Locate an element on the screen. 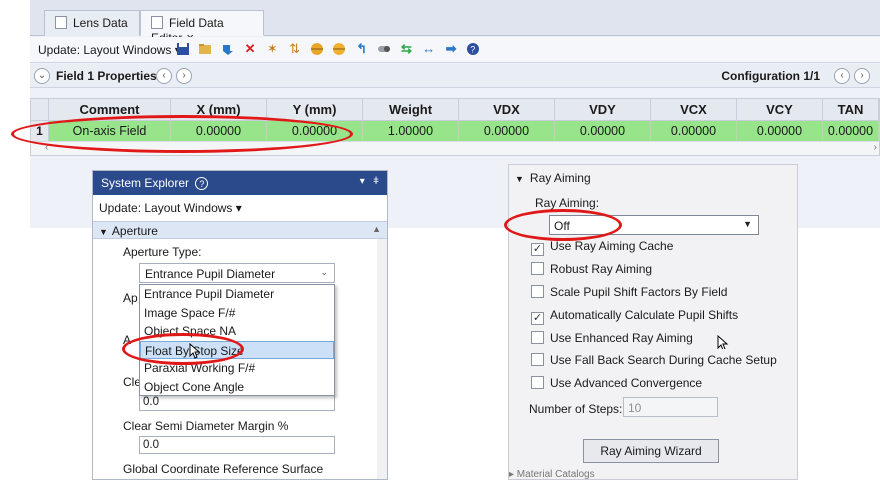  aperture-type-label: Aperture Type: is located at coordinates (162, 252).